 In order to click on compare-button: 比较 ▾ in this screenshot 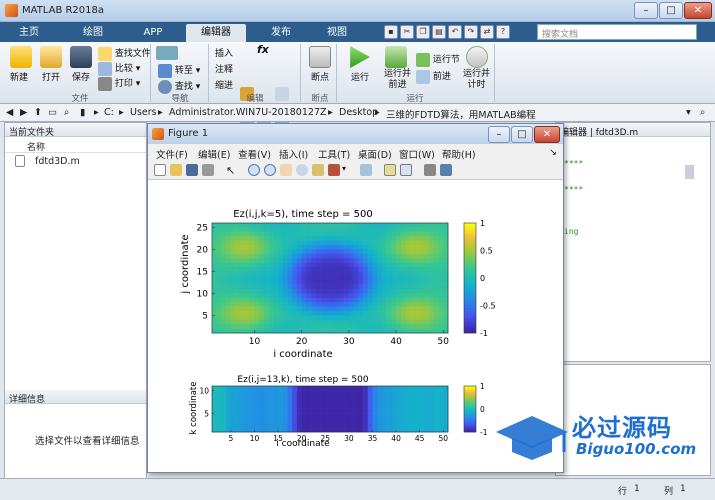, I will do `click(119, 68)`.